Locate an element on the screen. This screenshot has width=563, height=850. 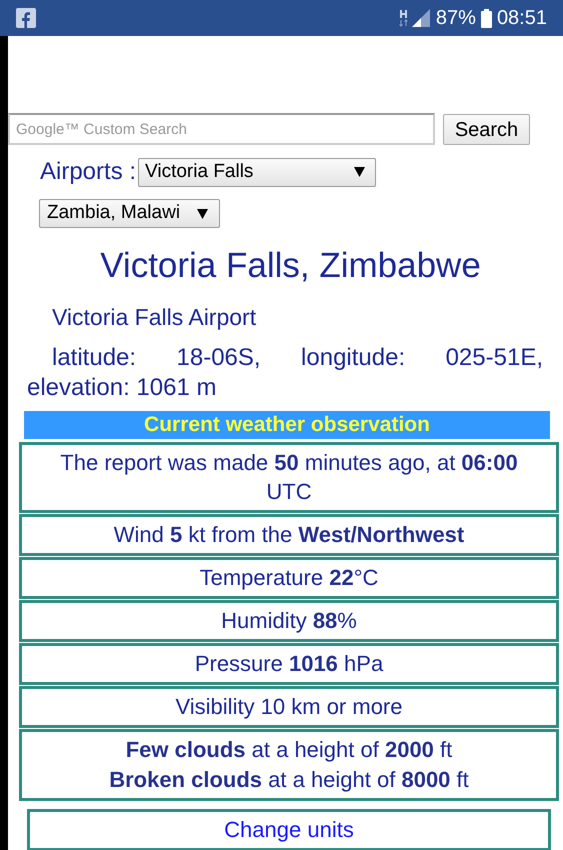
signal-icon is located at coordinates (421, 18).